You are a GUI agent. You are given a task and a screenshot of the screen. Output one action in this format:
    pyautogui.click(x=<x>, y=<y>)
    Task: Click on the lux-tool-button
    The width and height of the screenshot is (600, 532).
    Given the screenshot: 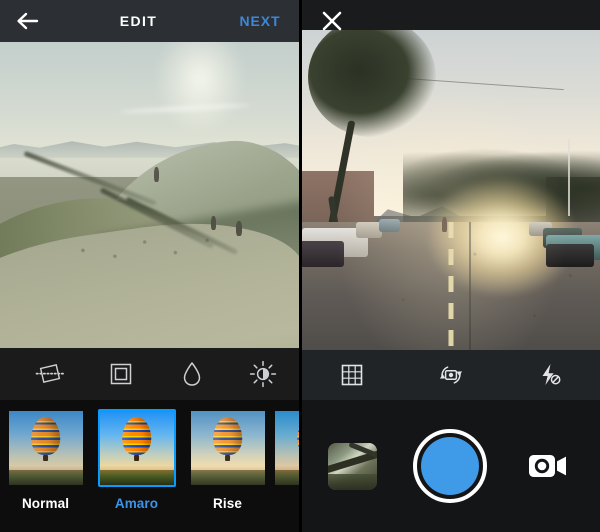 What is the action you would take?
    pyautogui.click(x=263, y=374)
    